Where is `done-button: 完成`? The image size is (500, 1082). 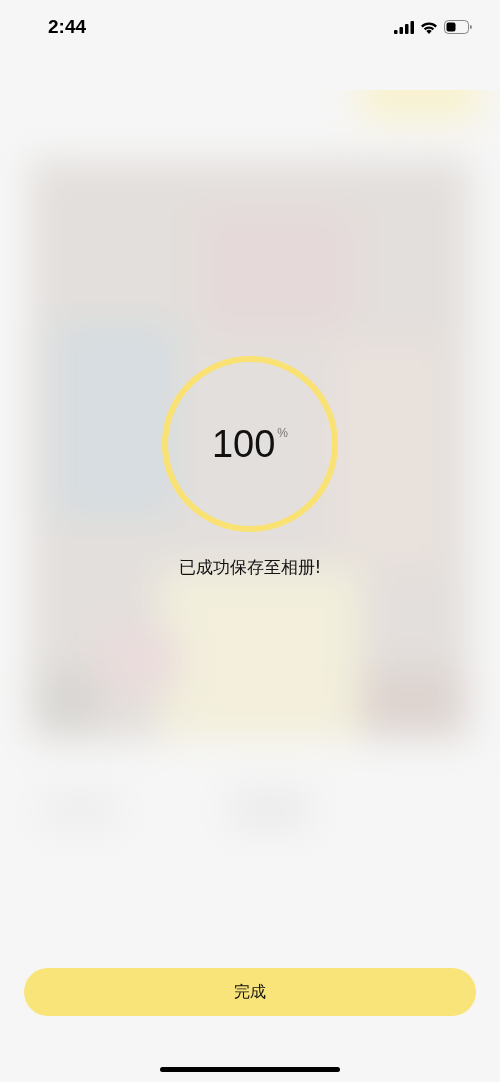
done-button: 完成 is located at coordinates (250, 992).